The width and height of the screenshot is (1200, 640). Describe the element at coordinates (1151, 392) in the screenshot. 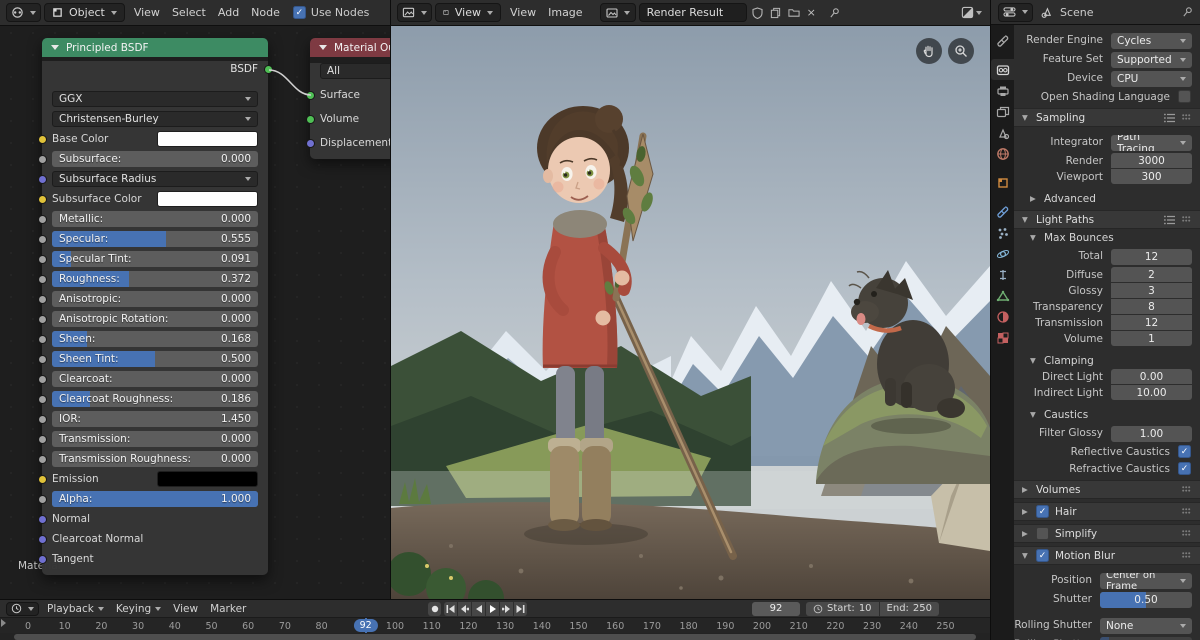

I see `clamp-field: 10.00` at that location.